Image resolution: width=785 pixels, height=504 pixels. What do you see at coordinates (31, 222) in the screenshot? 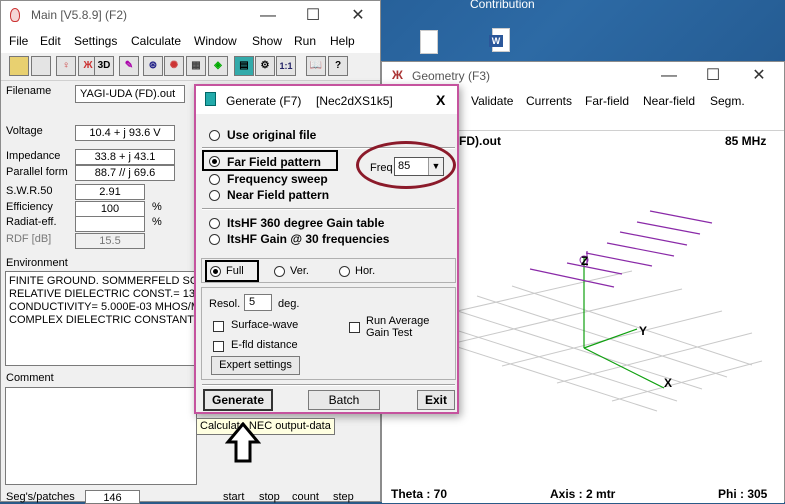
I see `radiat-eff-label: Radiat-eff.` at bounding box center [31, 222].